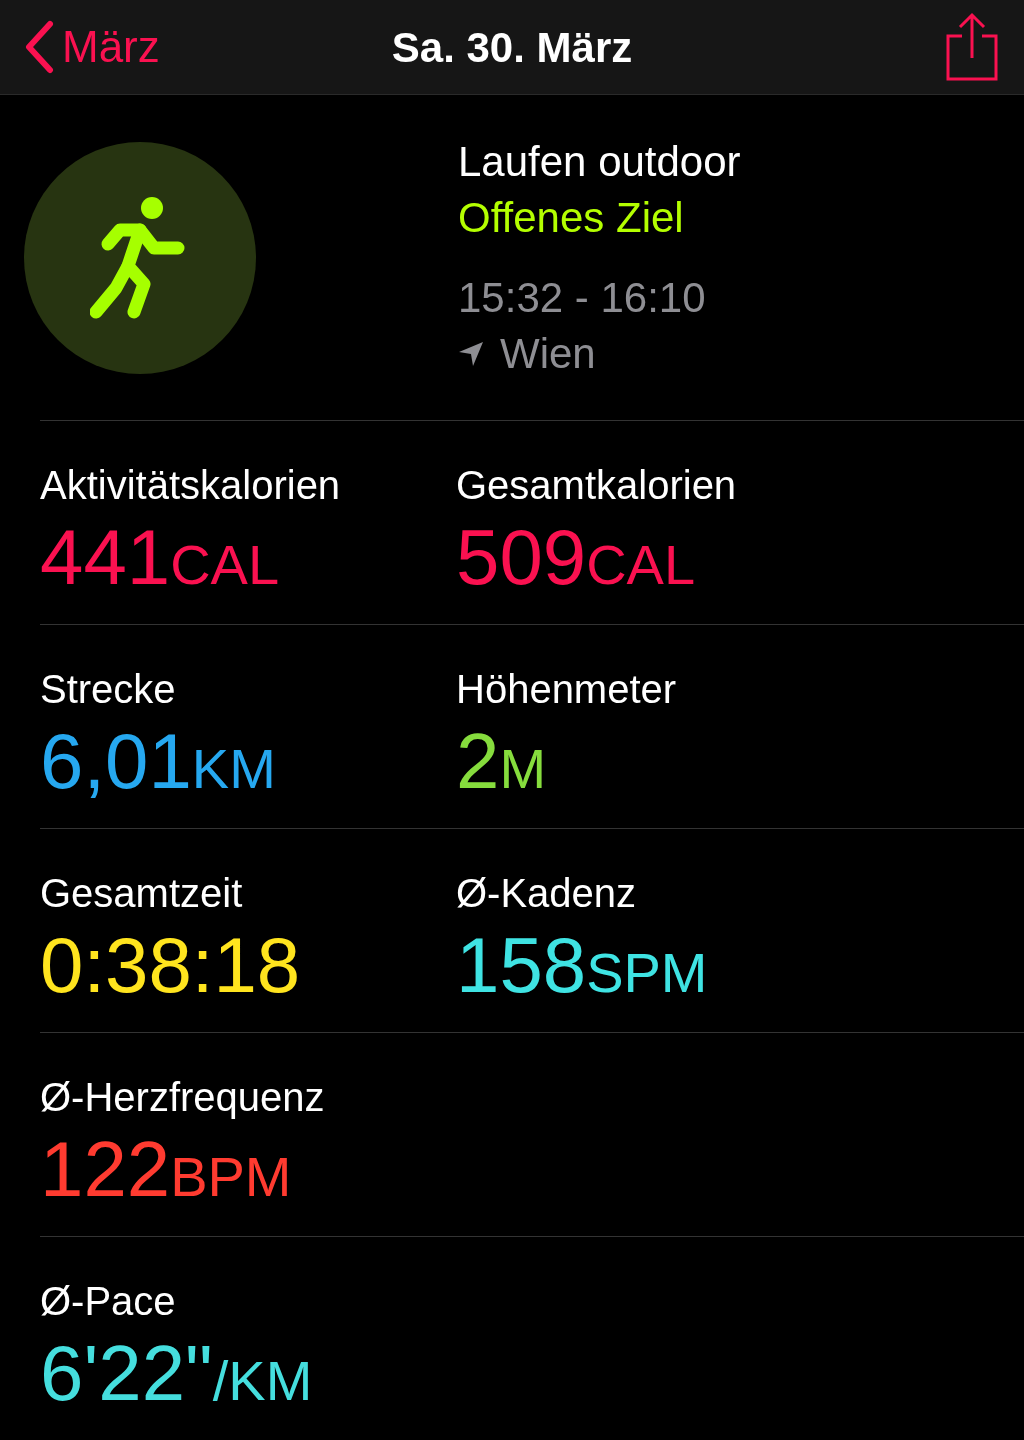 This screenshot has width=1024, height=1440. What do you see at coordinates (39, 47) in the screenshot?
I see `chevron-left-icon` at bounding box center [39, 47].